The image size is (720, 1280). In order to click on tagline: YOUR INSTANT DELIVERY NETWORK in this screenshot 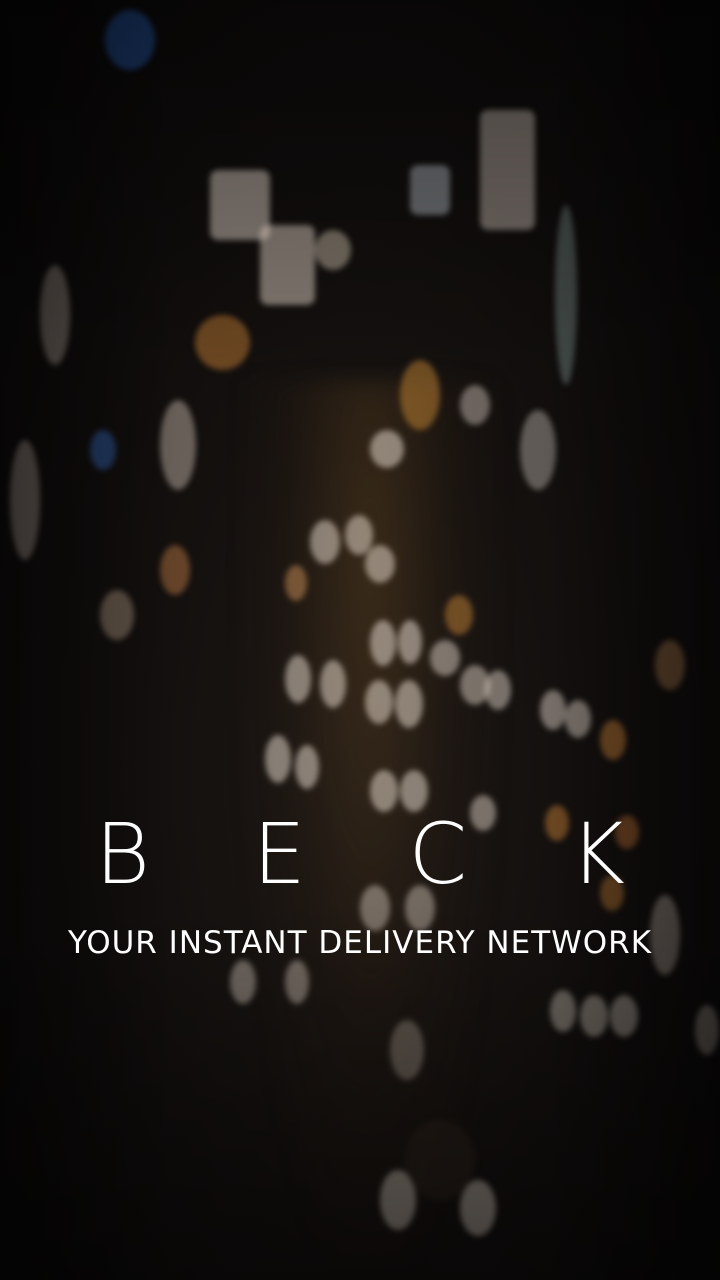, I will do `click(360, 943)`.